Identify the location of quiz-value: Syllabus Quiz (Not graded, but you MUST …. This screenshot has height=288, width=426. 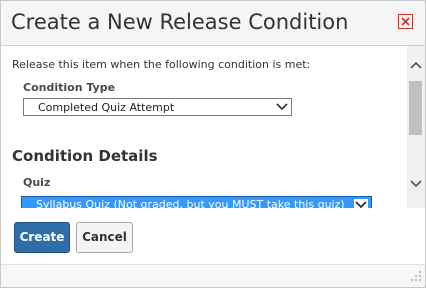
(190, 203).